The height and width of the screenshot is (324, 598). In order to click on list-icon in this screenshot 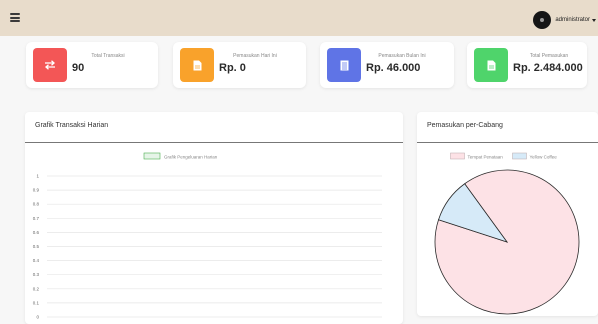, I will do `click(344, 65)`.